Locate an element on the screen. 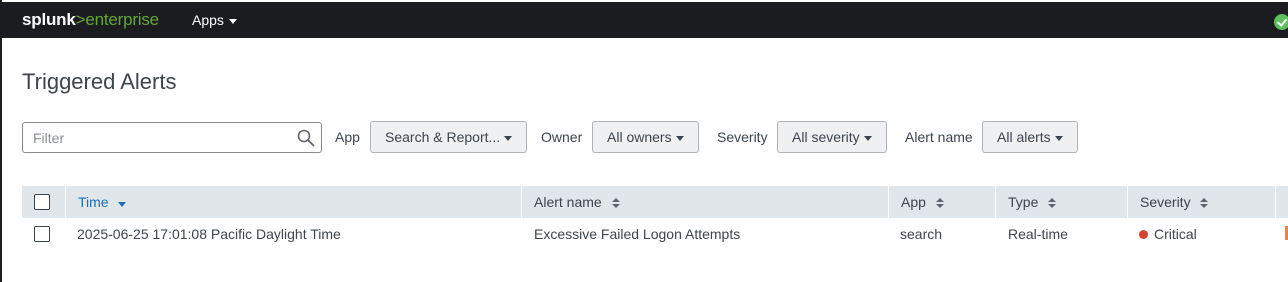  severity-filter-label: Severity is located at coordinates (742, 137).